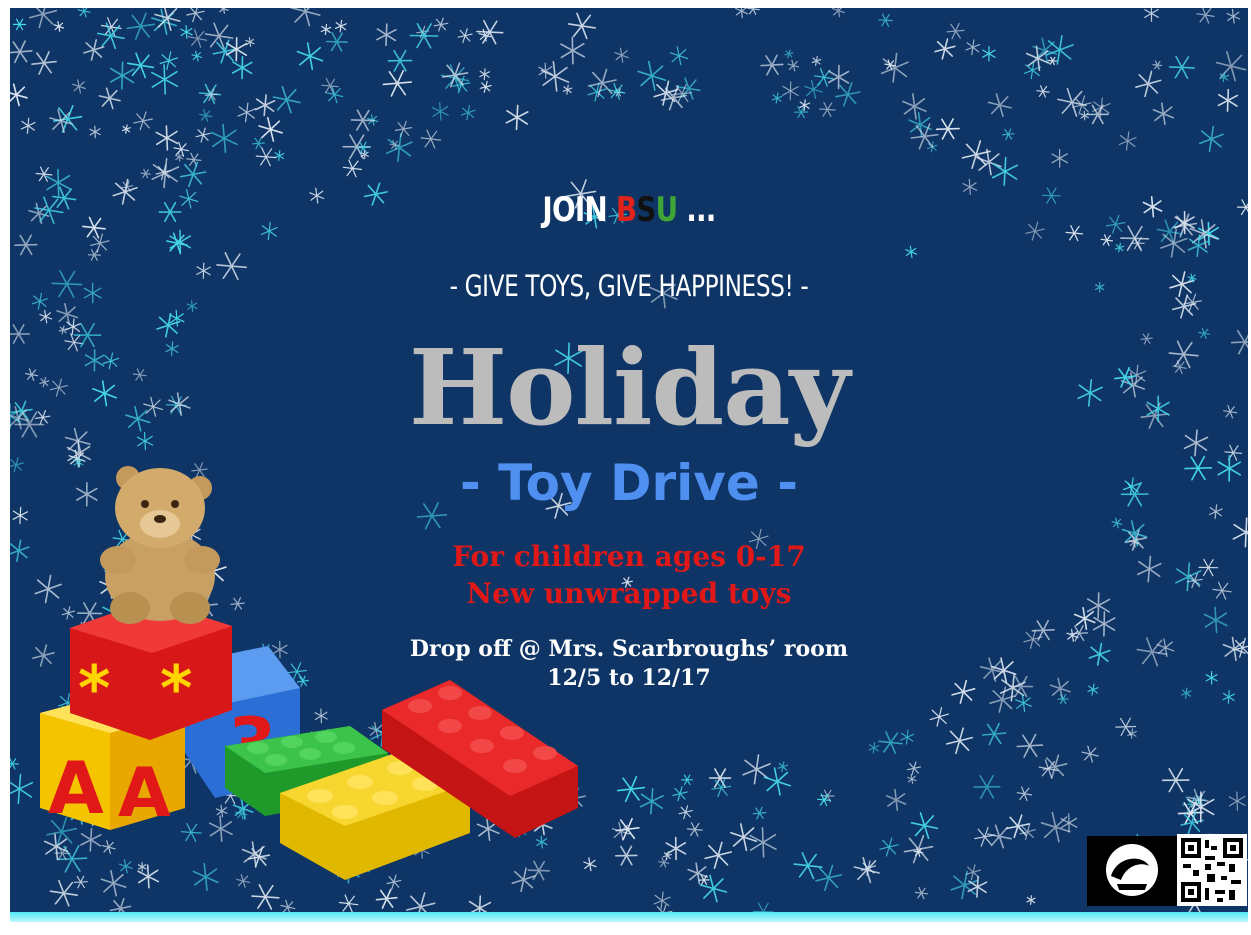  What do you see at coordinates (574, 210) in the screenshot?
I see `join-label: JOIN` at bounding box center [574, 210].